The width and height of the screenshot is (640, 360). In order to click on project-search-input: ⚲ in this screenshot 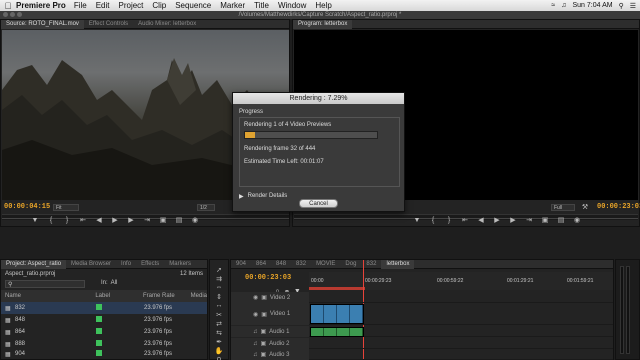, I will do `click(45, 284)`.